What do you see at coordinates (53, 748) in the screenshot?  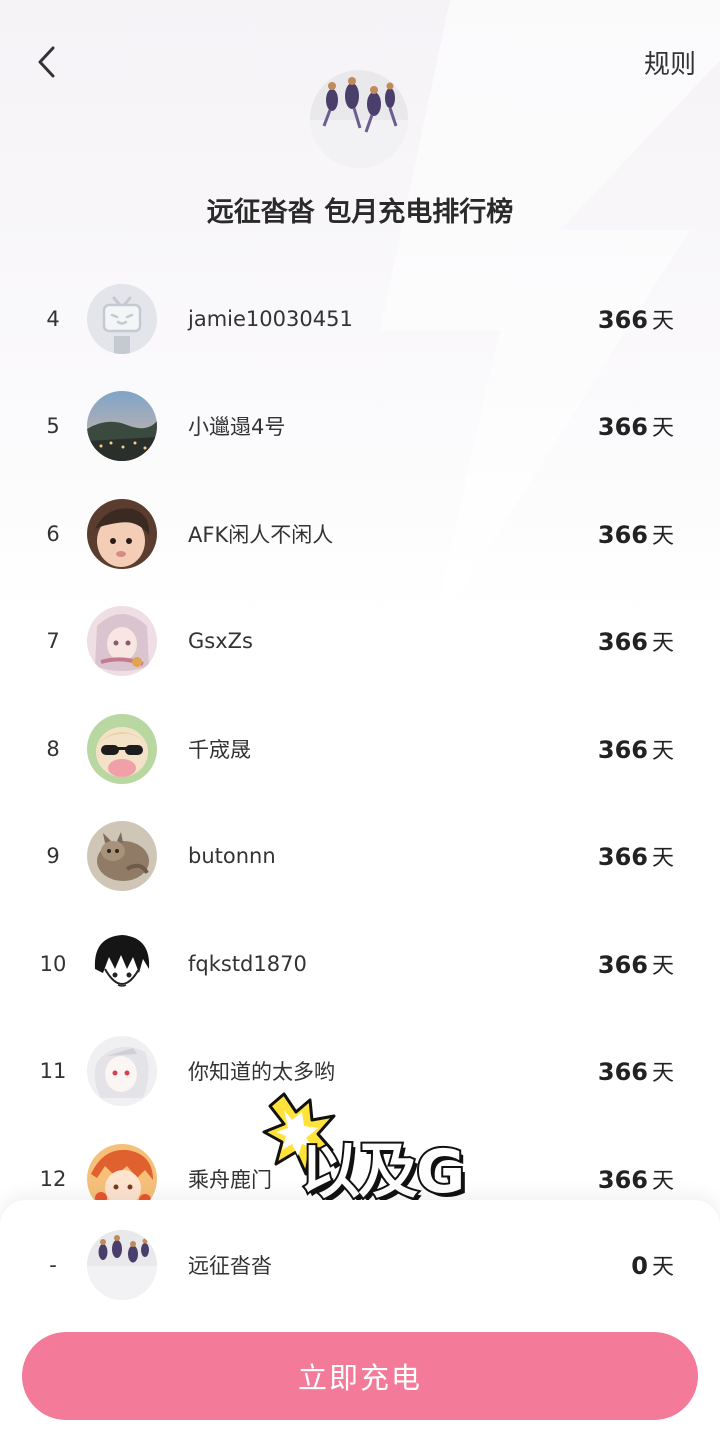 I see `rank-number: 8` at bounding box center [53, 748].